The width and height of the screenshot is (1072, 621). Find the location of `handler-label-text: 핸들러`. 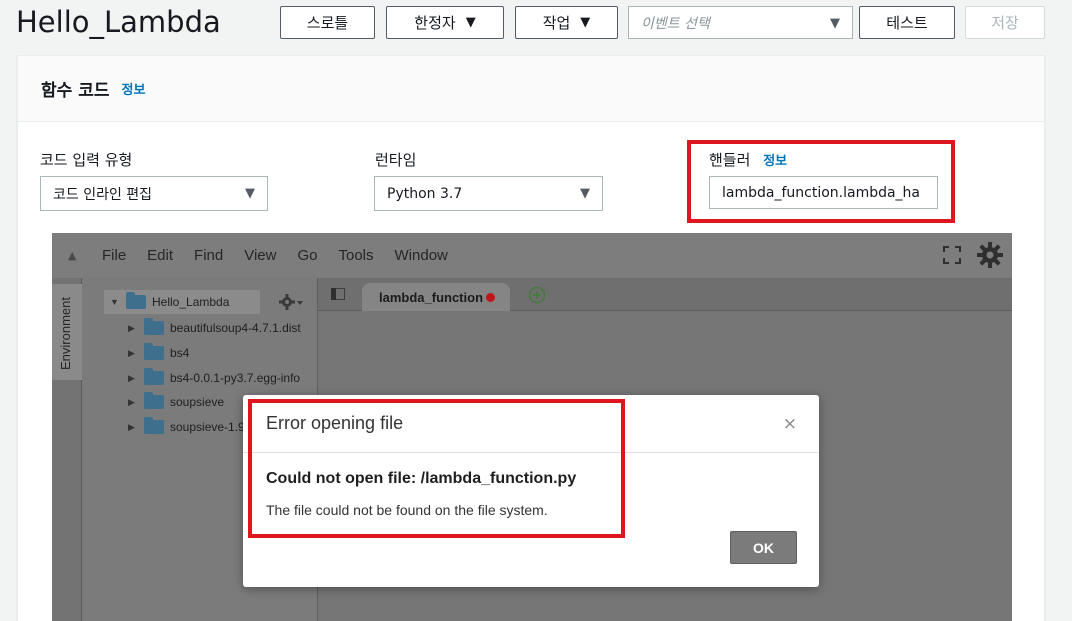

handler-label-text: 핸들러 is located at coordinates (730, 160).